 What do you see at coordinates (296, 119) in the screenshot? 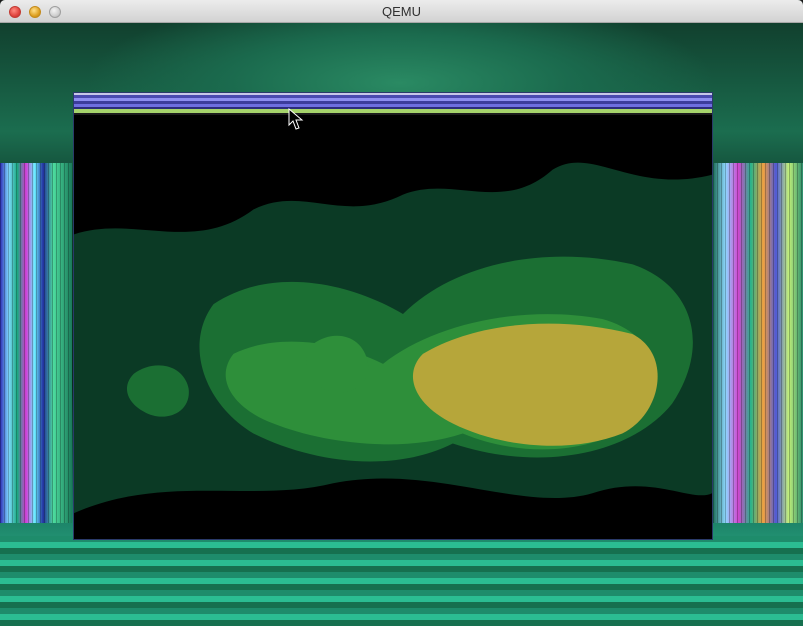
I see `mouse-cursor-icon` at bounding box center [296, 119].